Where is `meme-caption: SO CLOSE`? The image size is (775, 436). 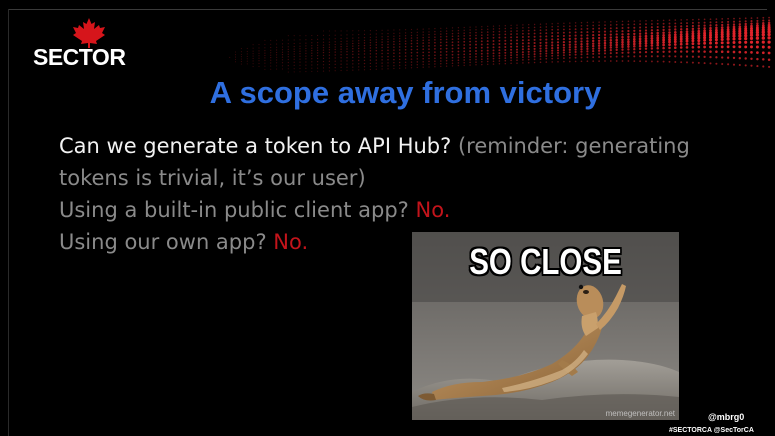 meme-caption: SO CLOSE is located at coordinates (545, 261).